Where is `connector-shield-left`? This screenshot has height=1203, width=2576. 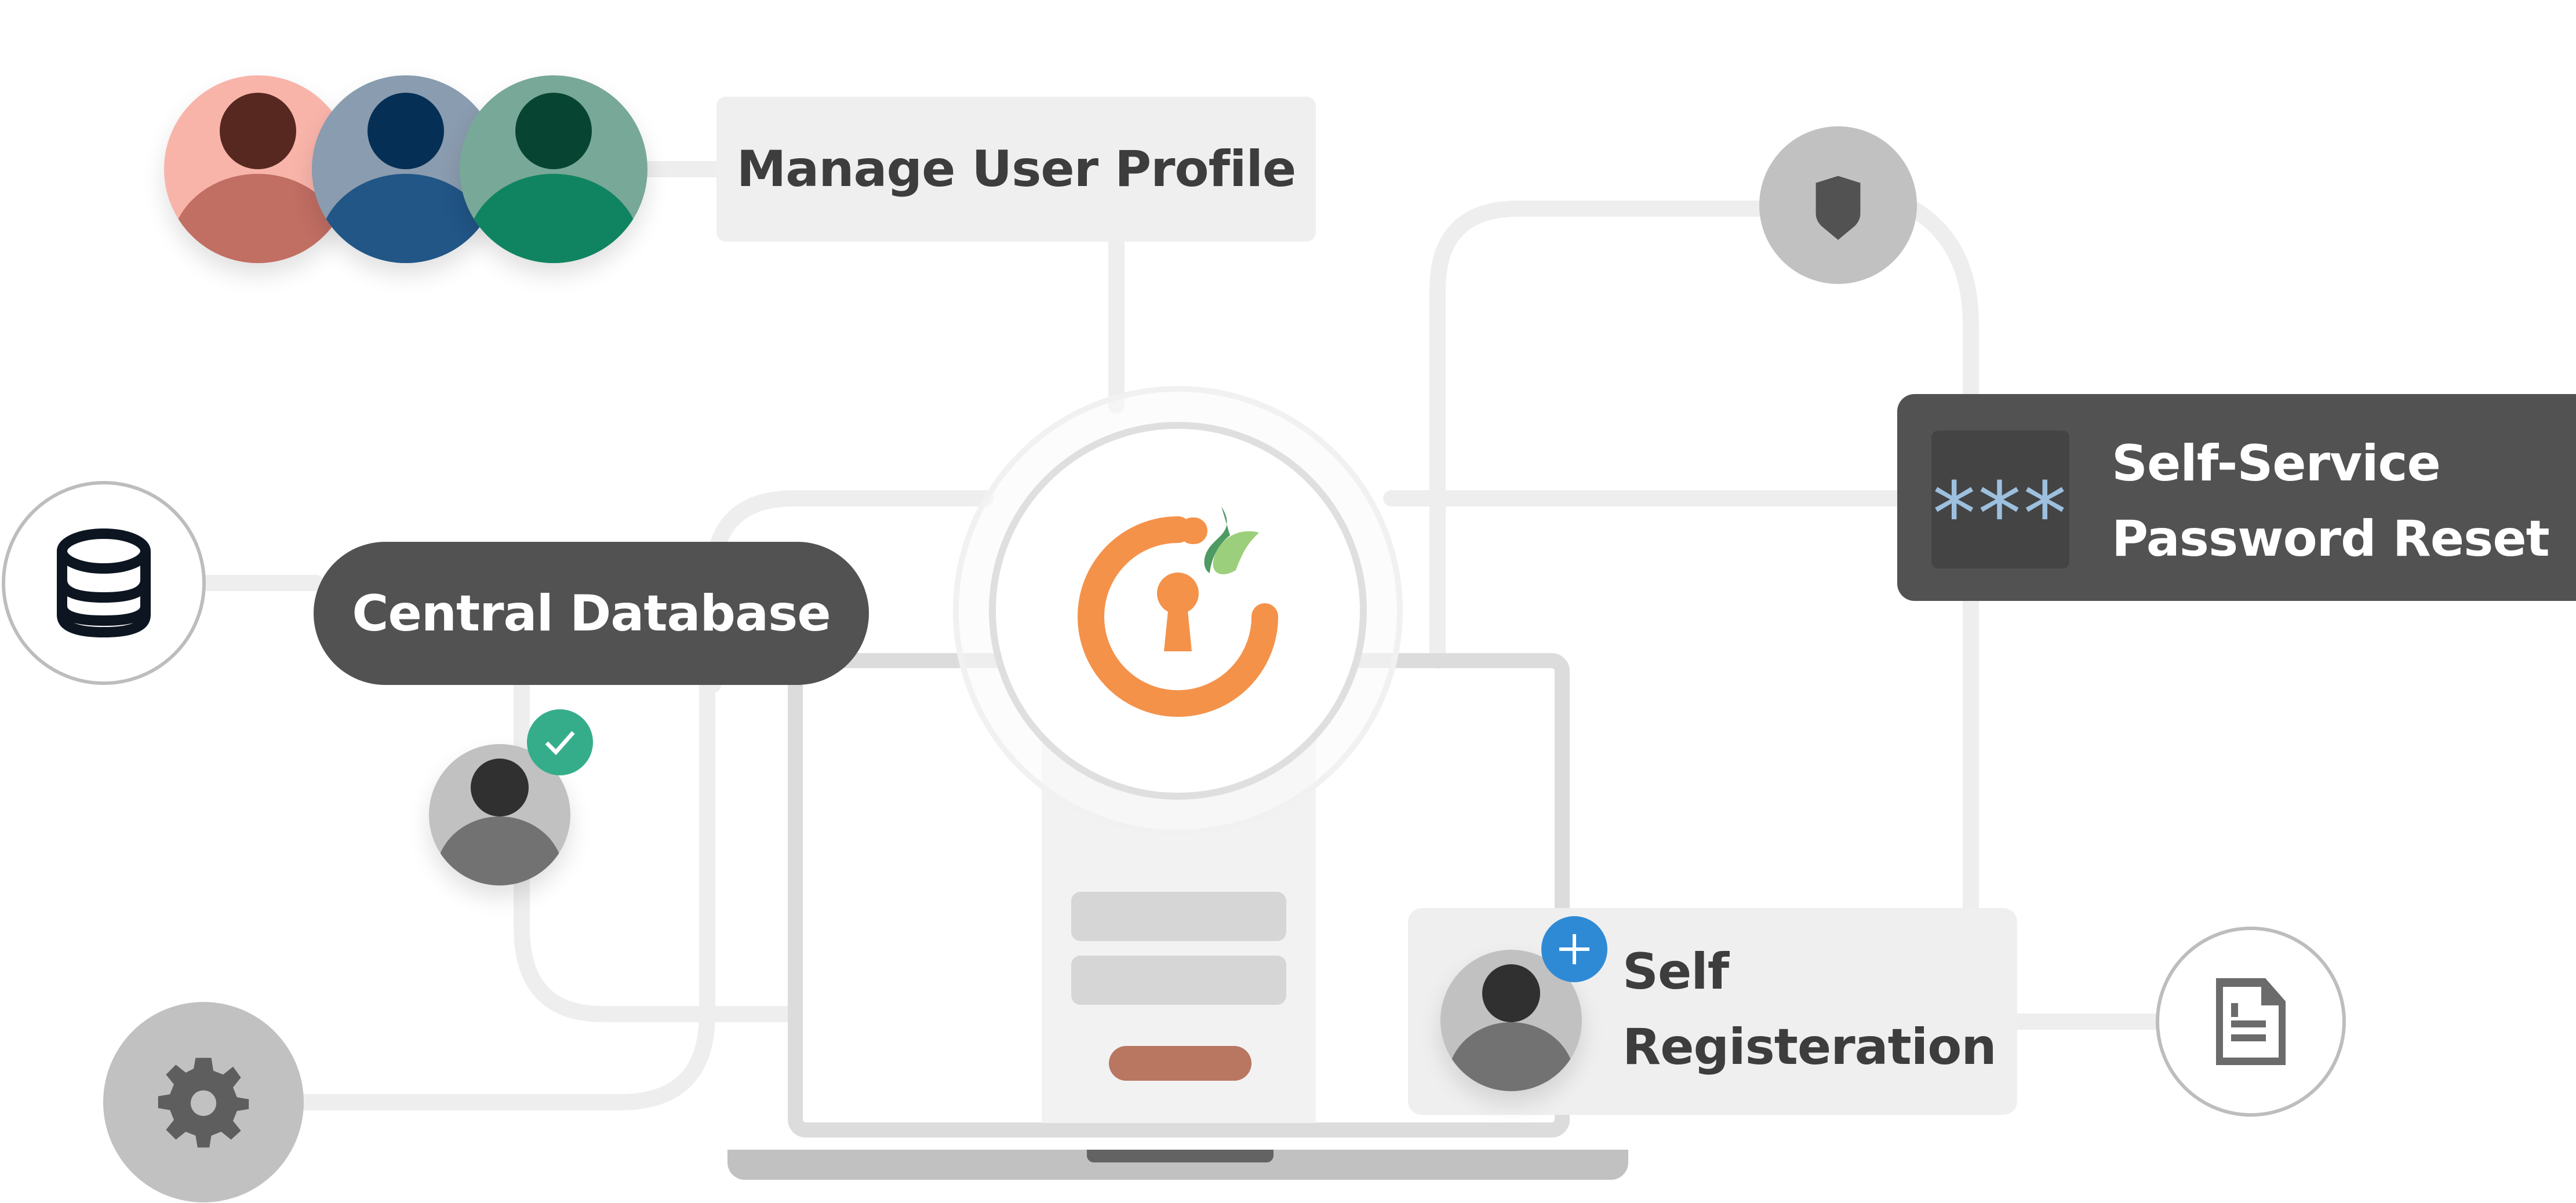 connector-shield-left is located at coordinates (1600, 434).